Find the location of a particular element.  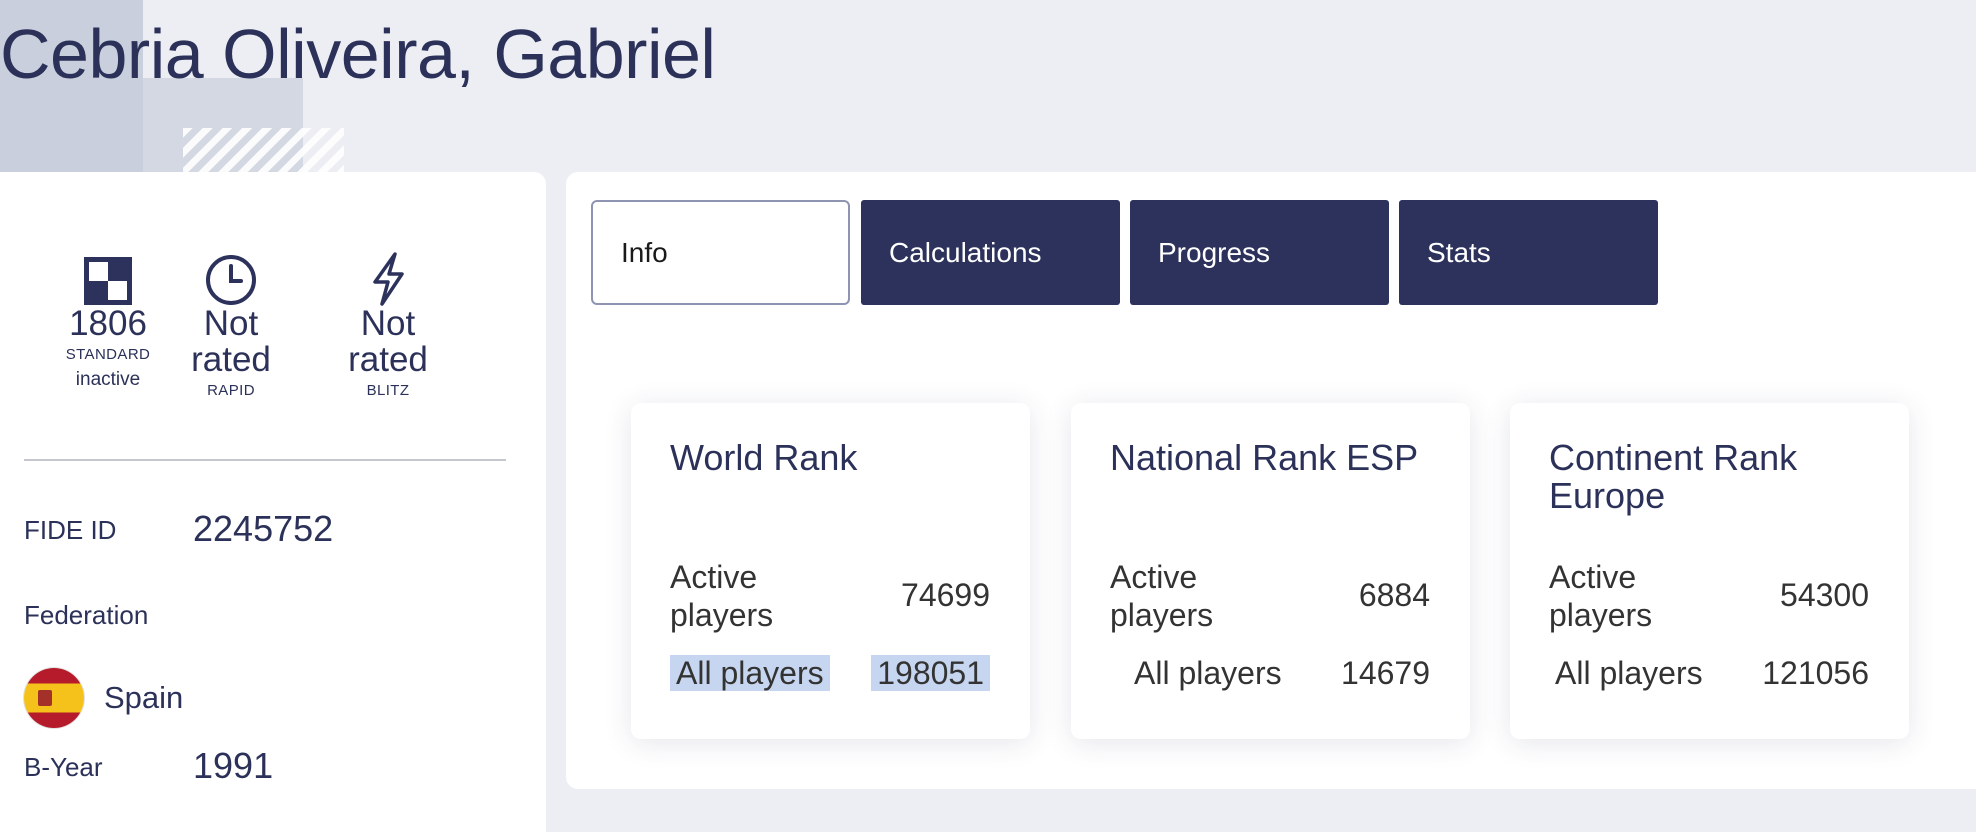

tab-stats: Stats is located at coordinates (1528, 252).